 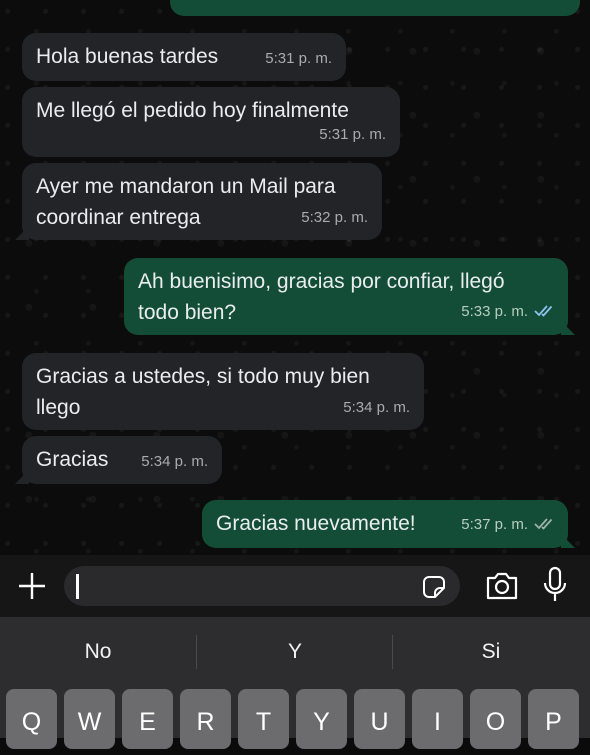 What do you see at coordinates (491, 651) in the screenshot?
I see `suggestion-3: Si` at bounding box center [491, 651].